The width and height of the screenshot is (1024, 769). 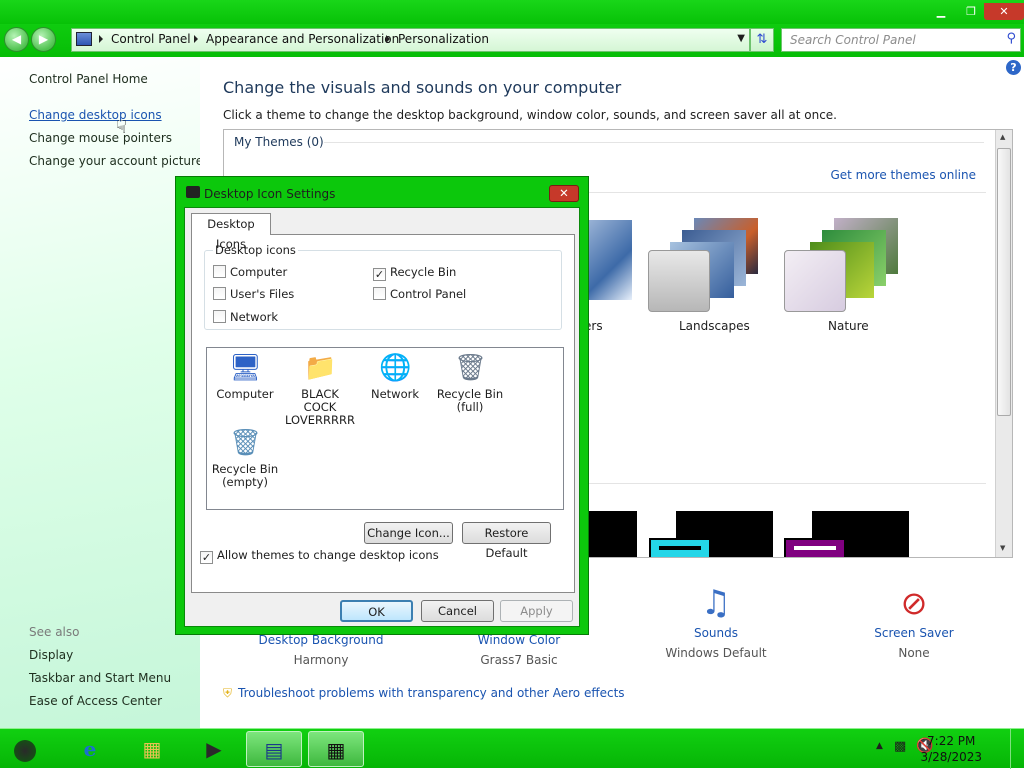 What do you see at coordinates (941, 11) in the screenshot?
I see `minimize-button: ▁` at bounding box center [941, 11].